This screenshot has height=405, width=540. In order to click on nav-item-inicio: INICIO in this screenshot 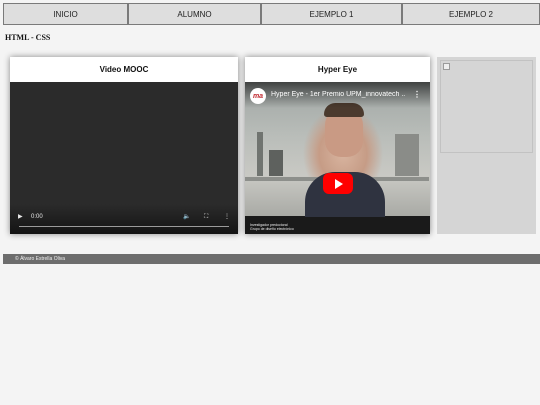, I will do `click(65, 14)`.